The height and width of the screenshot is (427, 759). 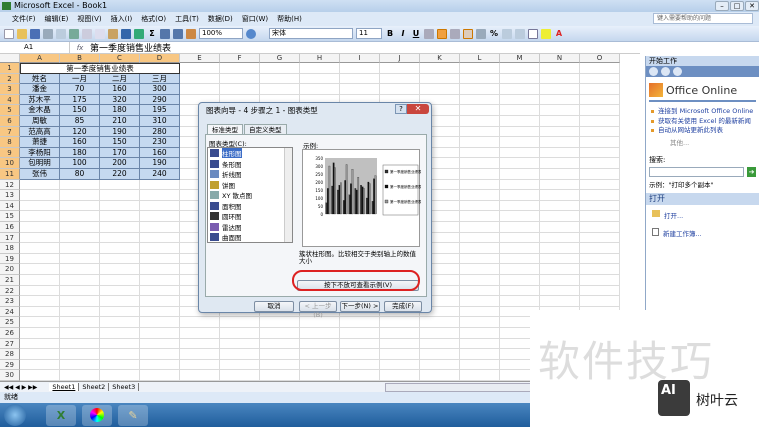 What do you see at coordinates (139, 33) in the screenshot?
I see `hyperlink-icon` at bounding box center [139, 33].